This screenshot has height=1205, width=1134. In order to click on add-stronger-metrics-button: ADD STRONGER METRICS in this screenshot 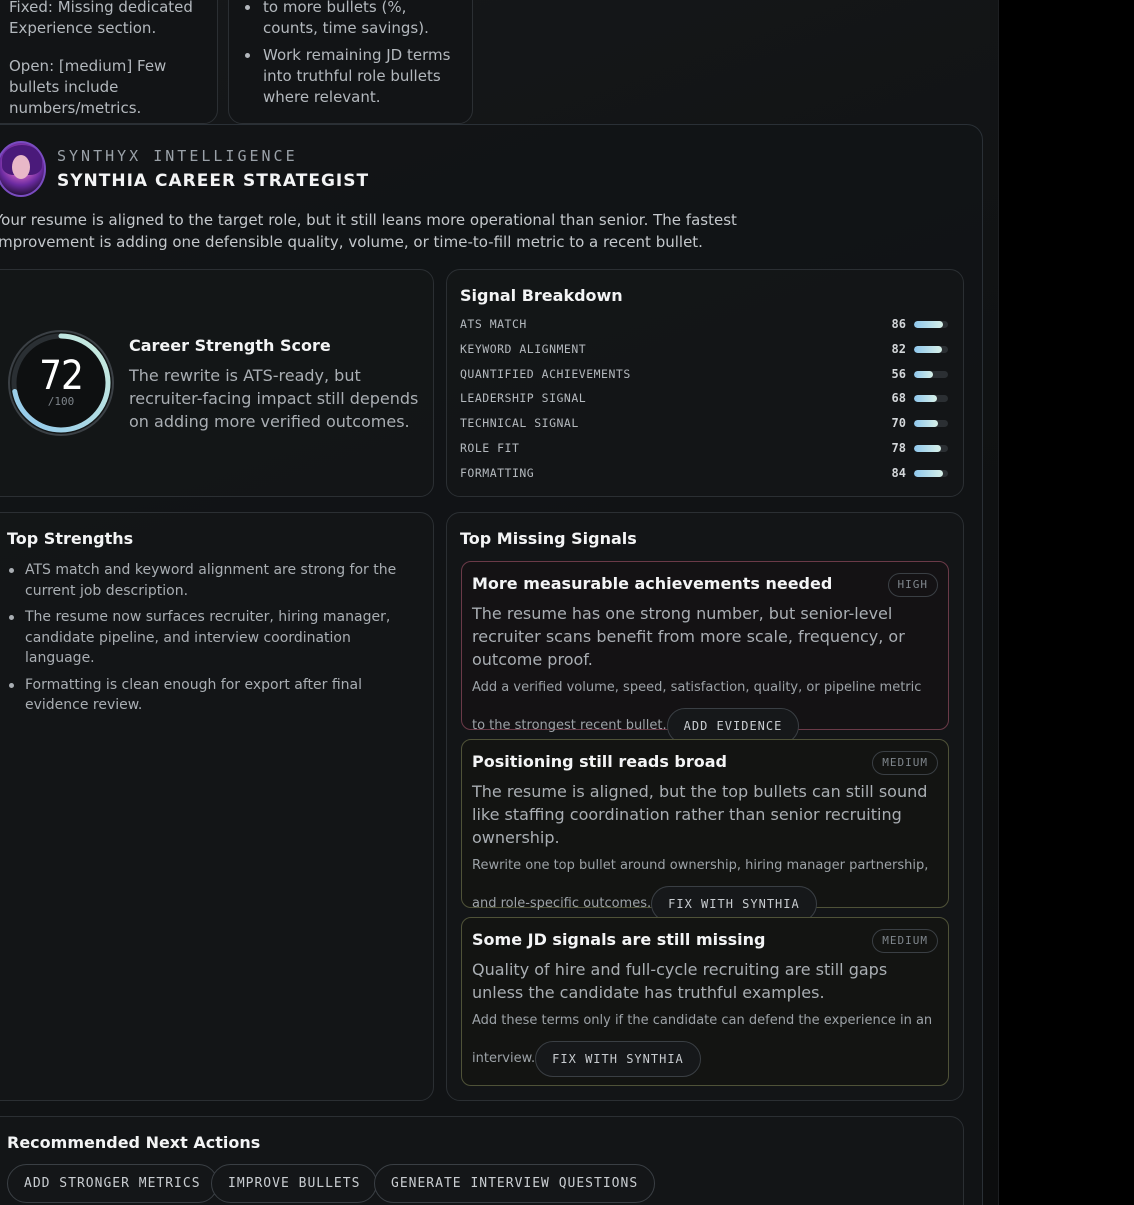, I will do `click(112, 1183)`.